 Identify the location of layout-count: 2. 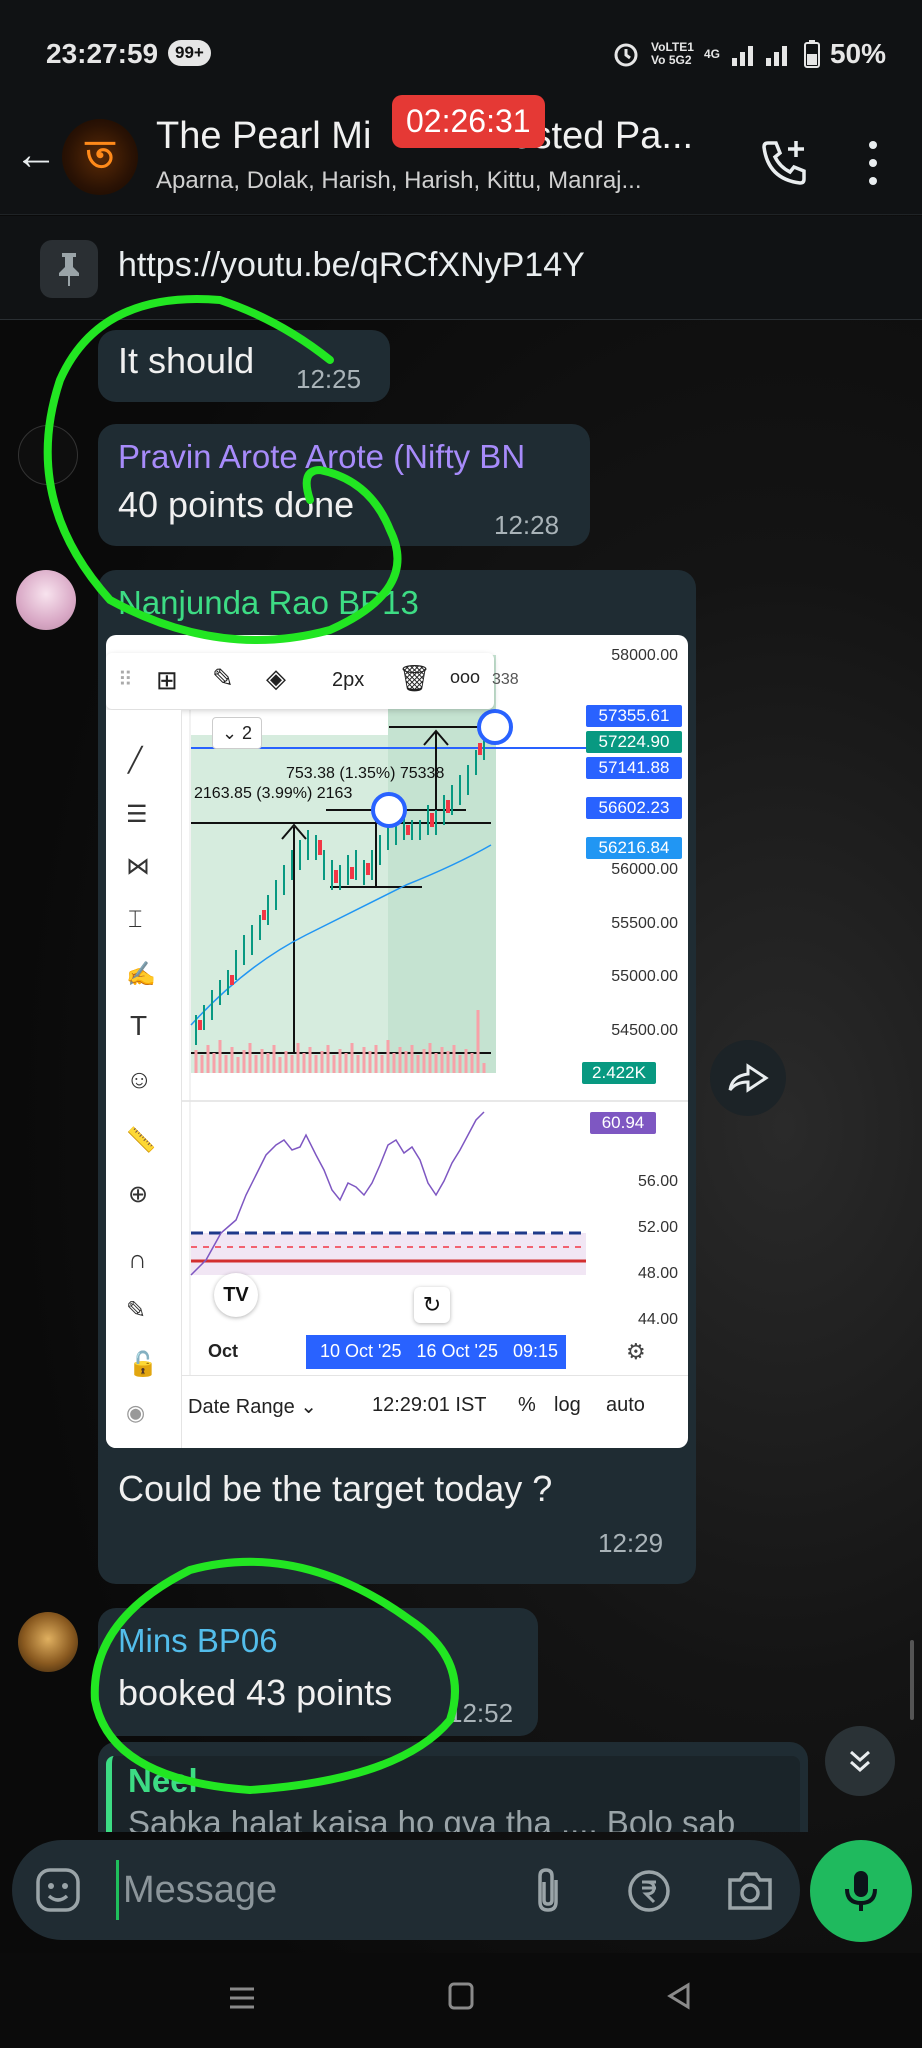
(247, 733).